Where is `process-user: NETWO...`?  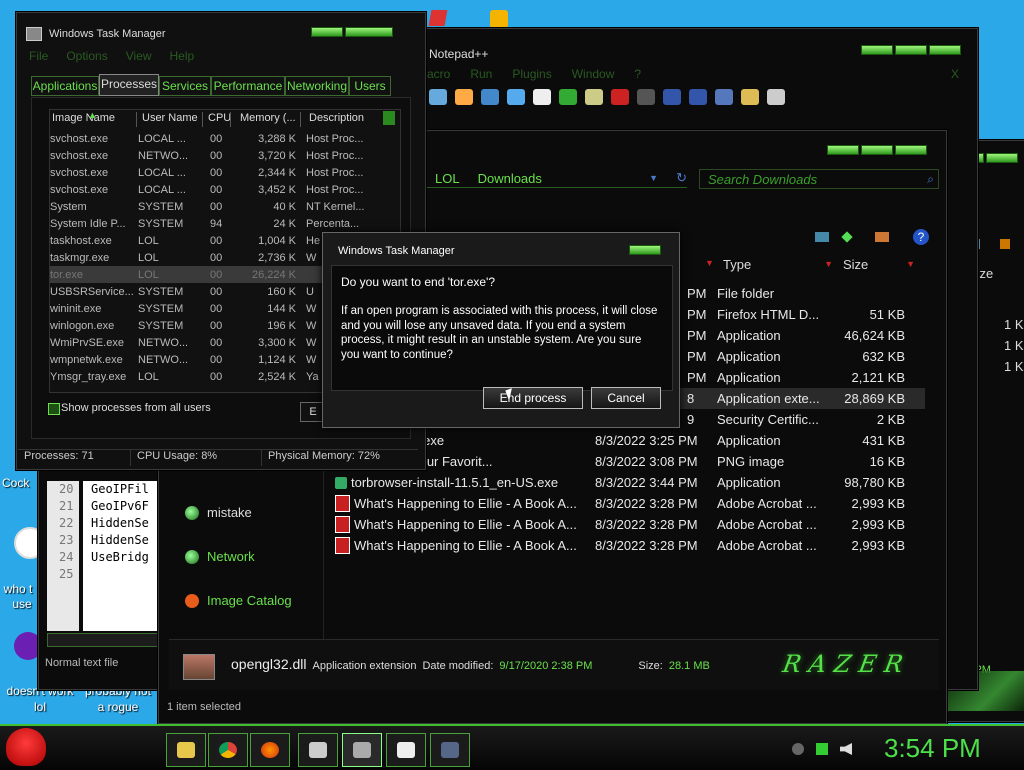
process-user: NETWO... is located at coordinates (163, 155).